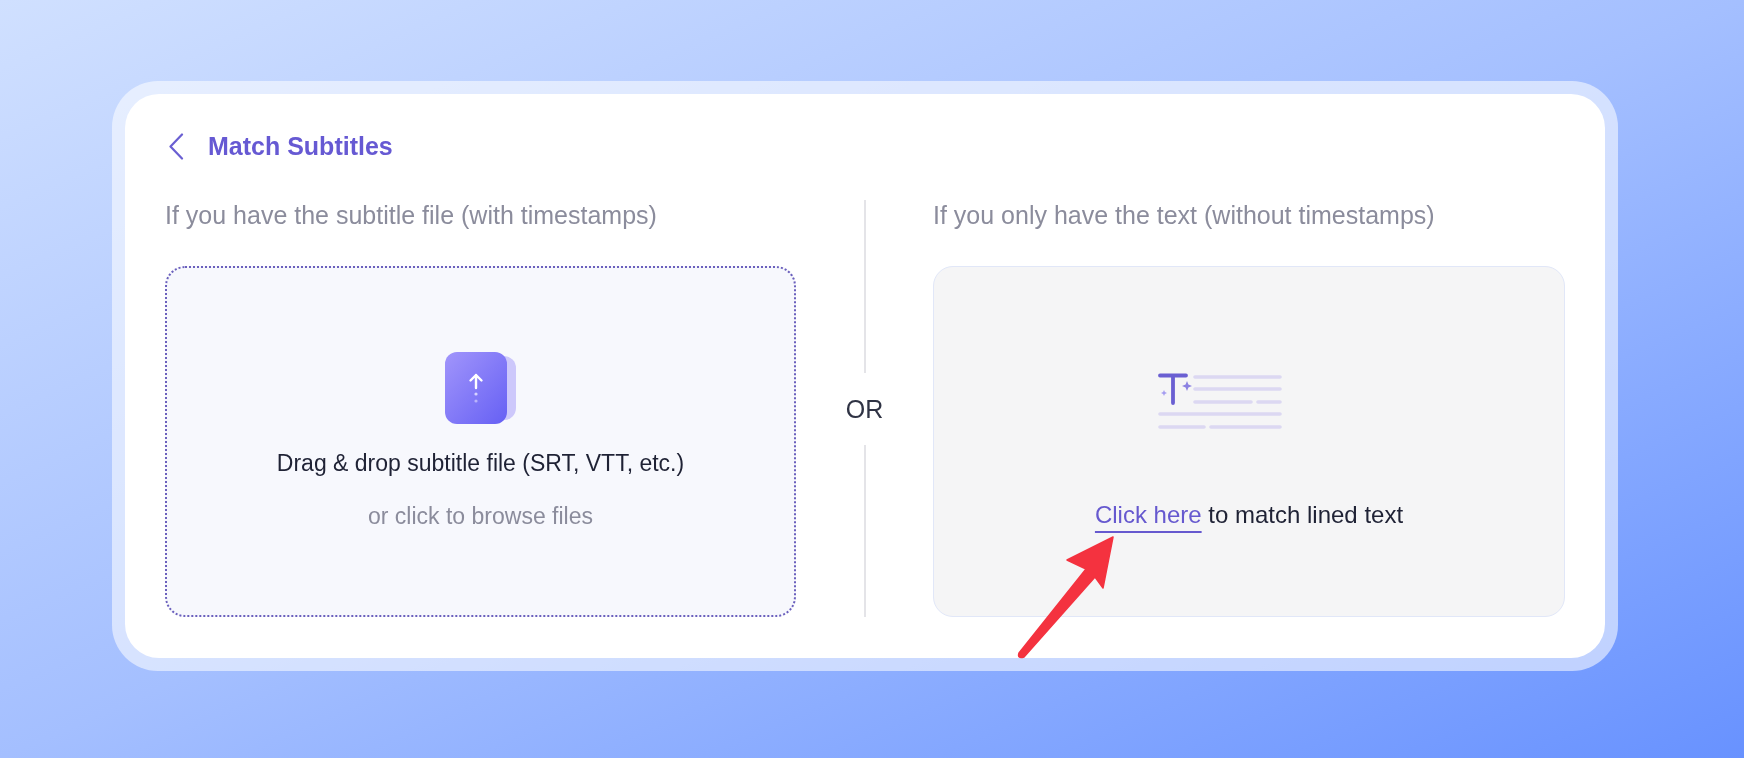 The height and width of the screenshot is (758, 1744). Describe the element at coordinates (1249, 515) in the screenshot. I see `match-text-prompt: Click here to match lined text` at that location.